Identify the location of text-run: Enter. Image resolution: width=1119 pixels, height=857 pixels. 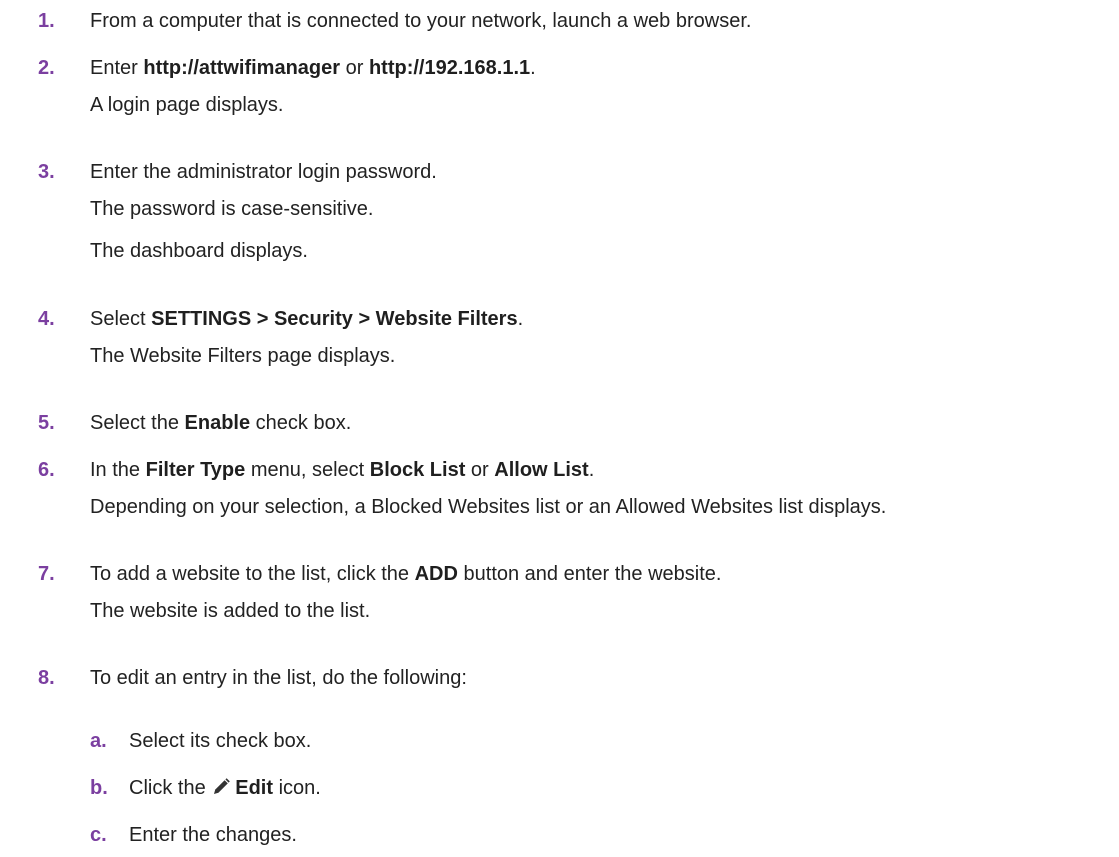
(117, 68).